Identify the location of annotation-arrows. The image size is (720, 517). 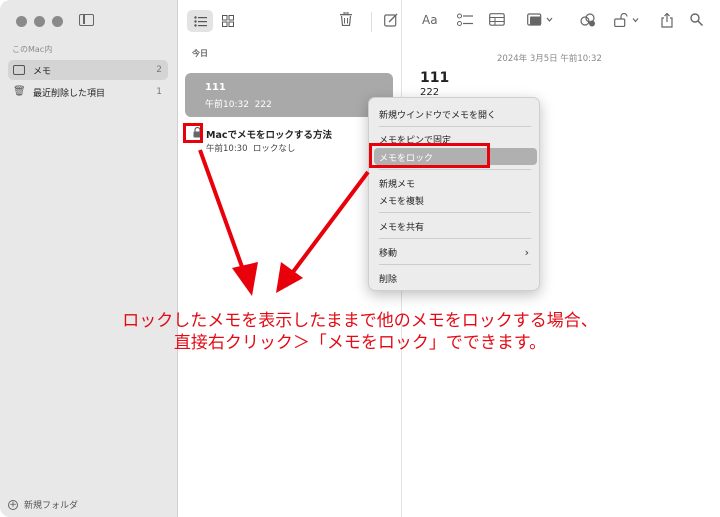
(284, 222).